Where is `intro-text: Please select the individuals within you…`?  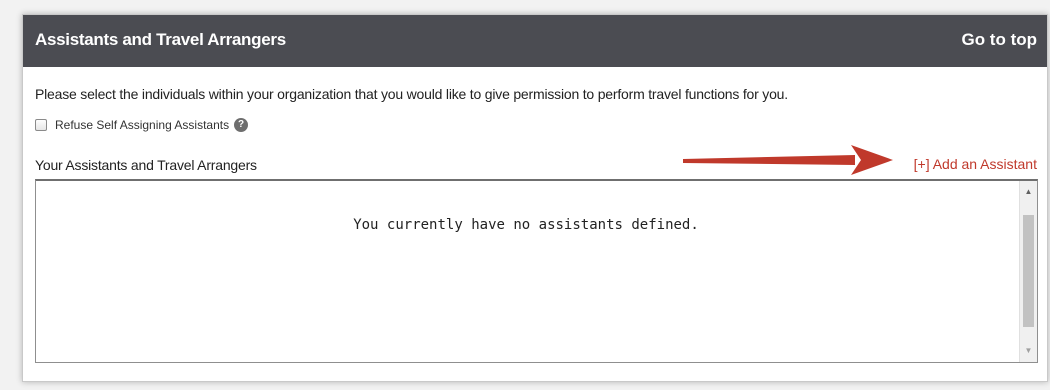
intro-text: Please select the individuals within you… is located at coordinates (411, 94).